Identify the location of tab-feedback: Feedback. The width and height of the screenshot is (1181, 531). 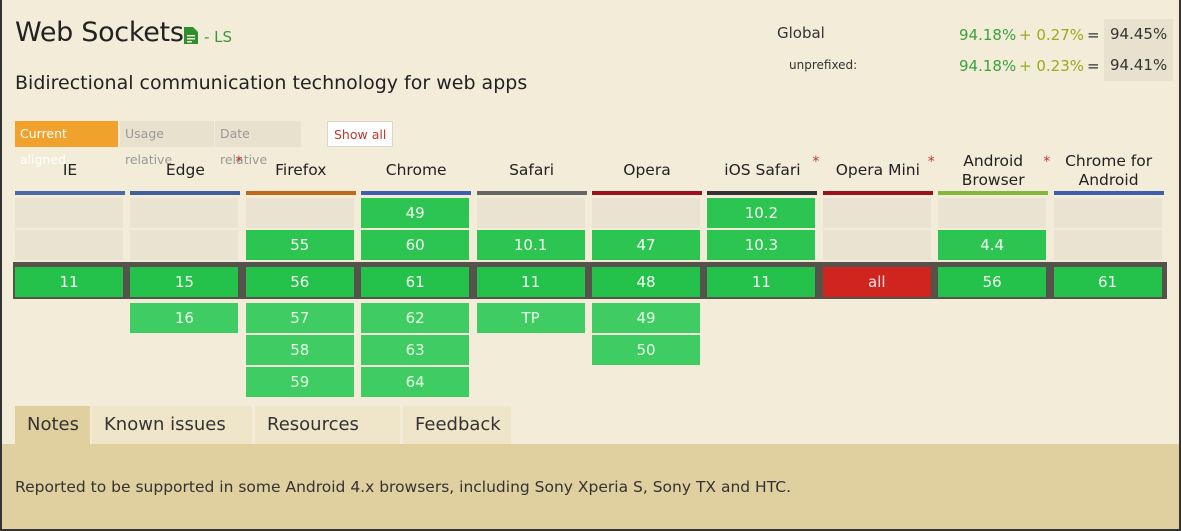
(457, 425).